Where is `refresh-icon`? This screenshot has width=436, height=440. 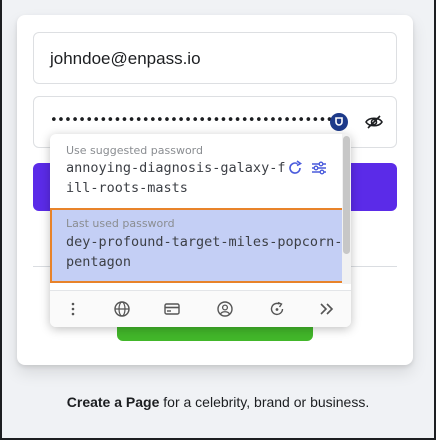
refresh-icon is located at coordinates (295, 168).